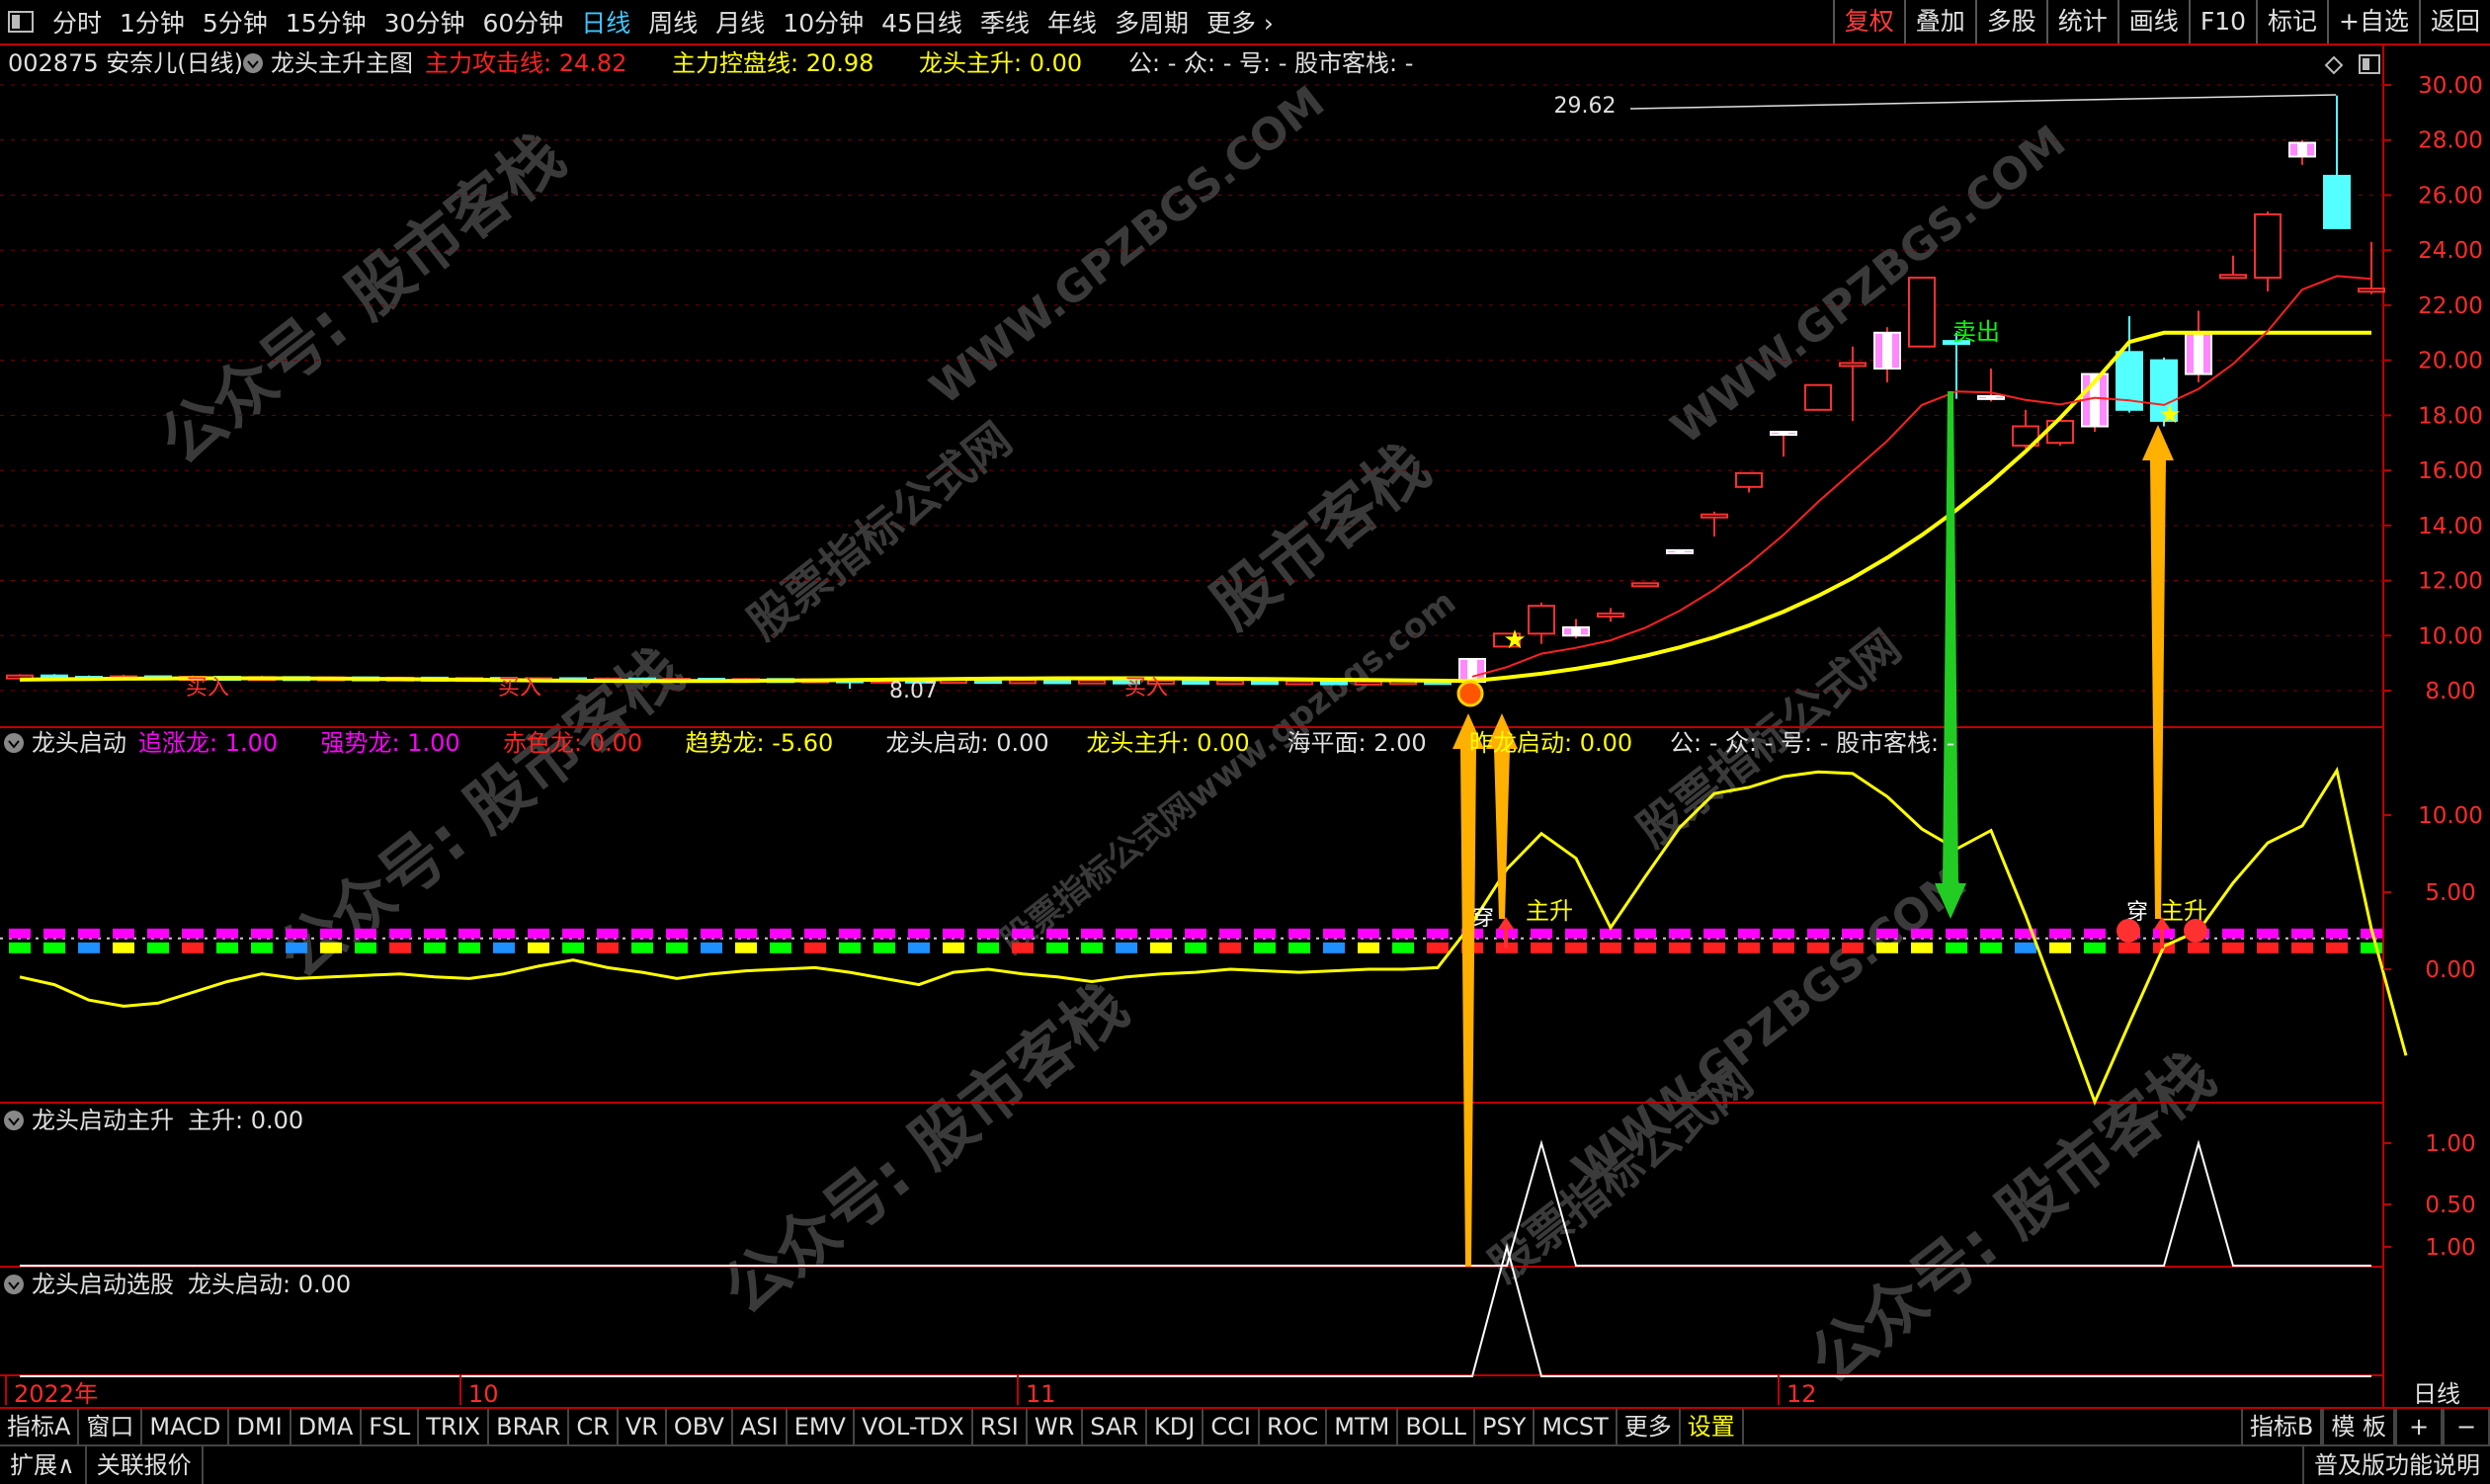 Image resolution: width=2490 pixels, height=1484 pixels. I want to click on indicator-value: 公: - 众: - 号: - 股市客栈: -, so click(1270, 63).